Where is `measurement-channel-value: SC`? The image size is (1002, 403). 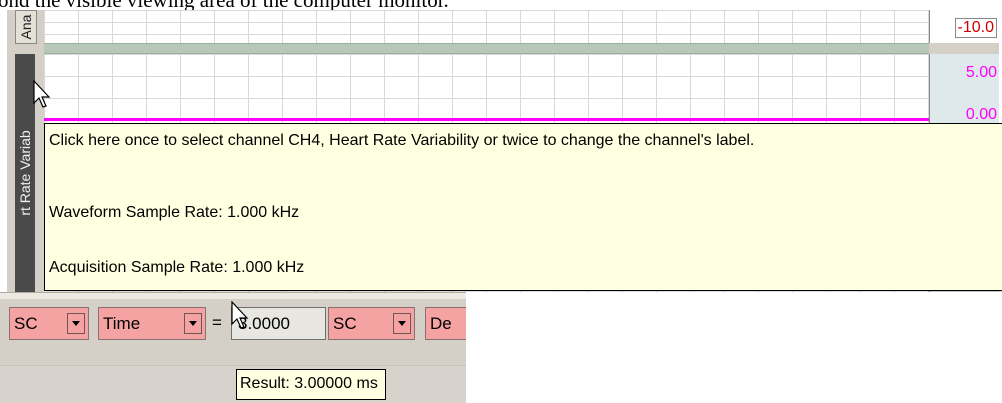
measurement-channel-value: SC is located at coordinates (26, 323).